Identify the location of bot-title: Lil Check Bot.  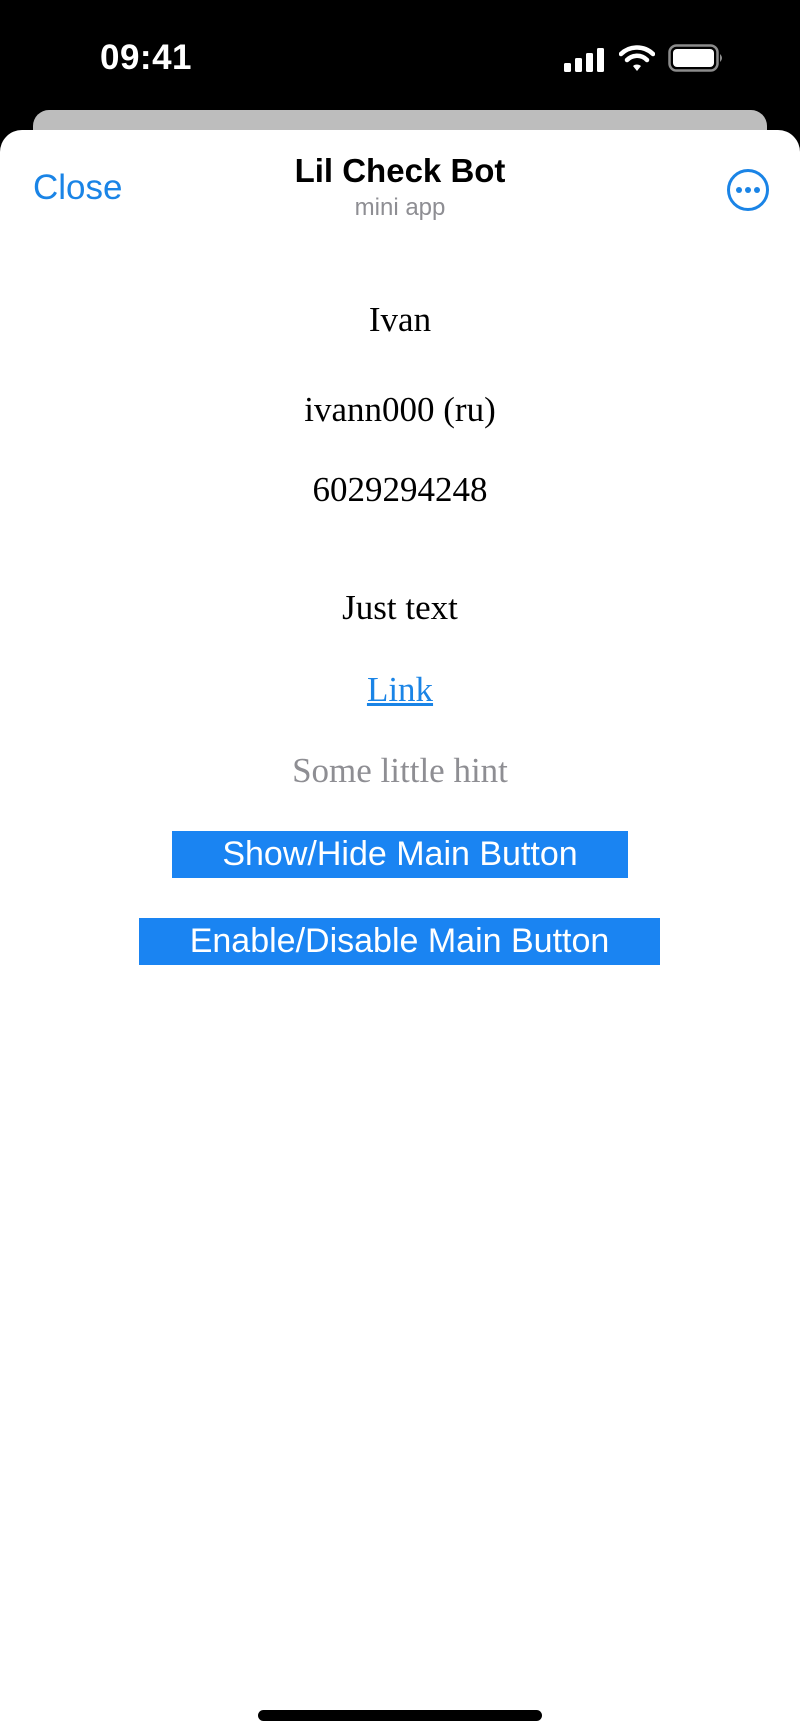
(400, 170).